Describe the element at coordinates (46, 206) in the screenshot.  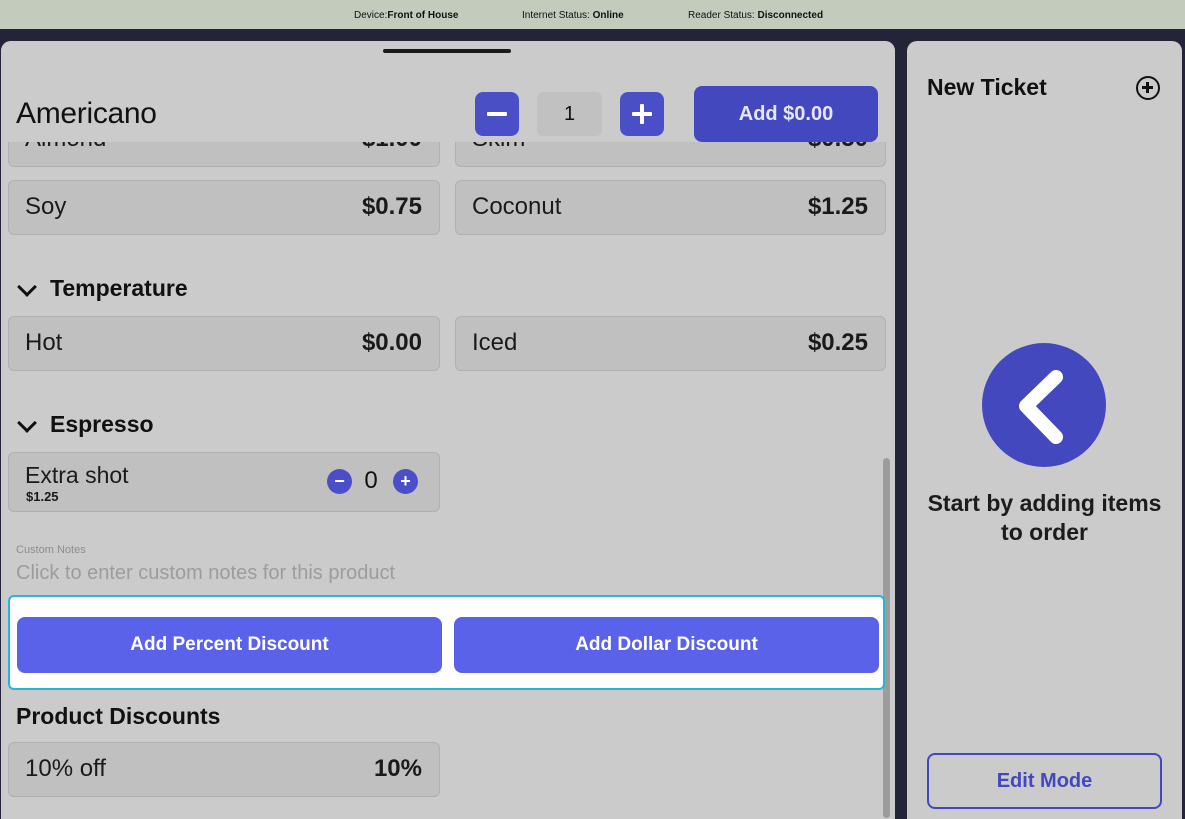
I see `option-name: Soy` at that location.